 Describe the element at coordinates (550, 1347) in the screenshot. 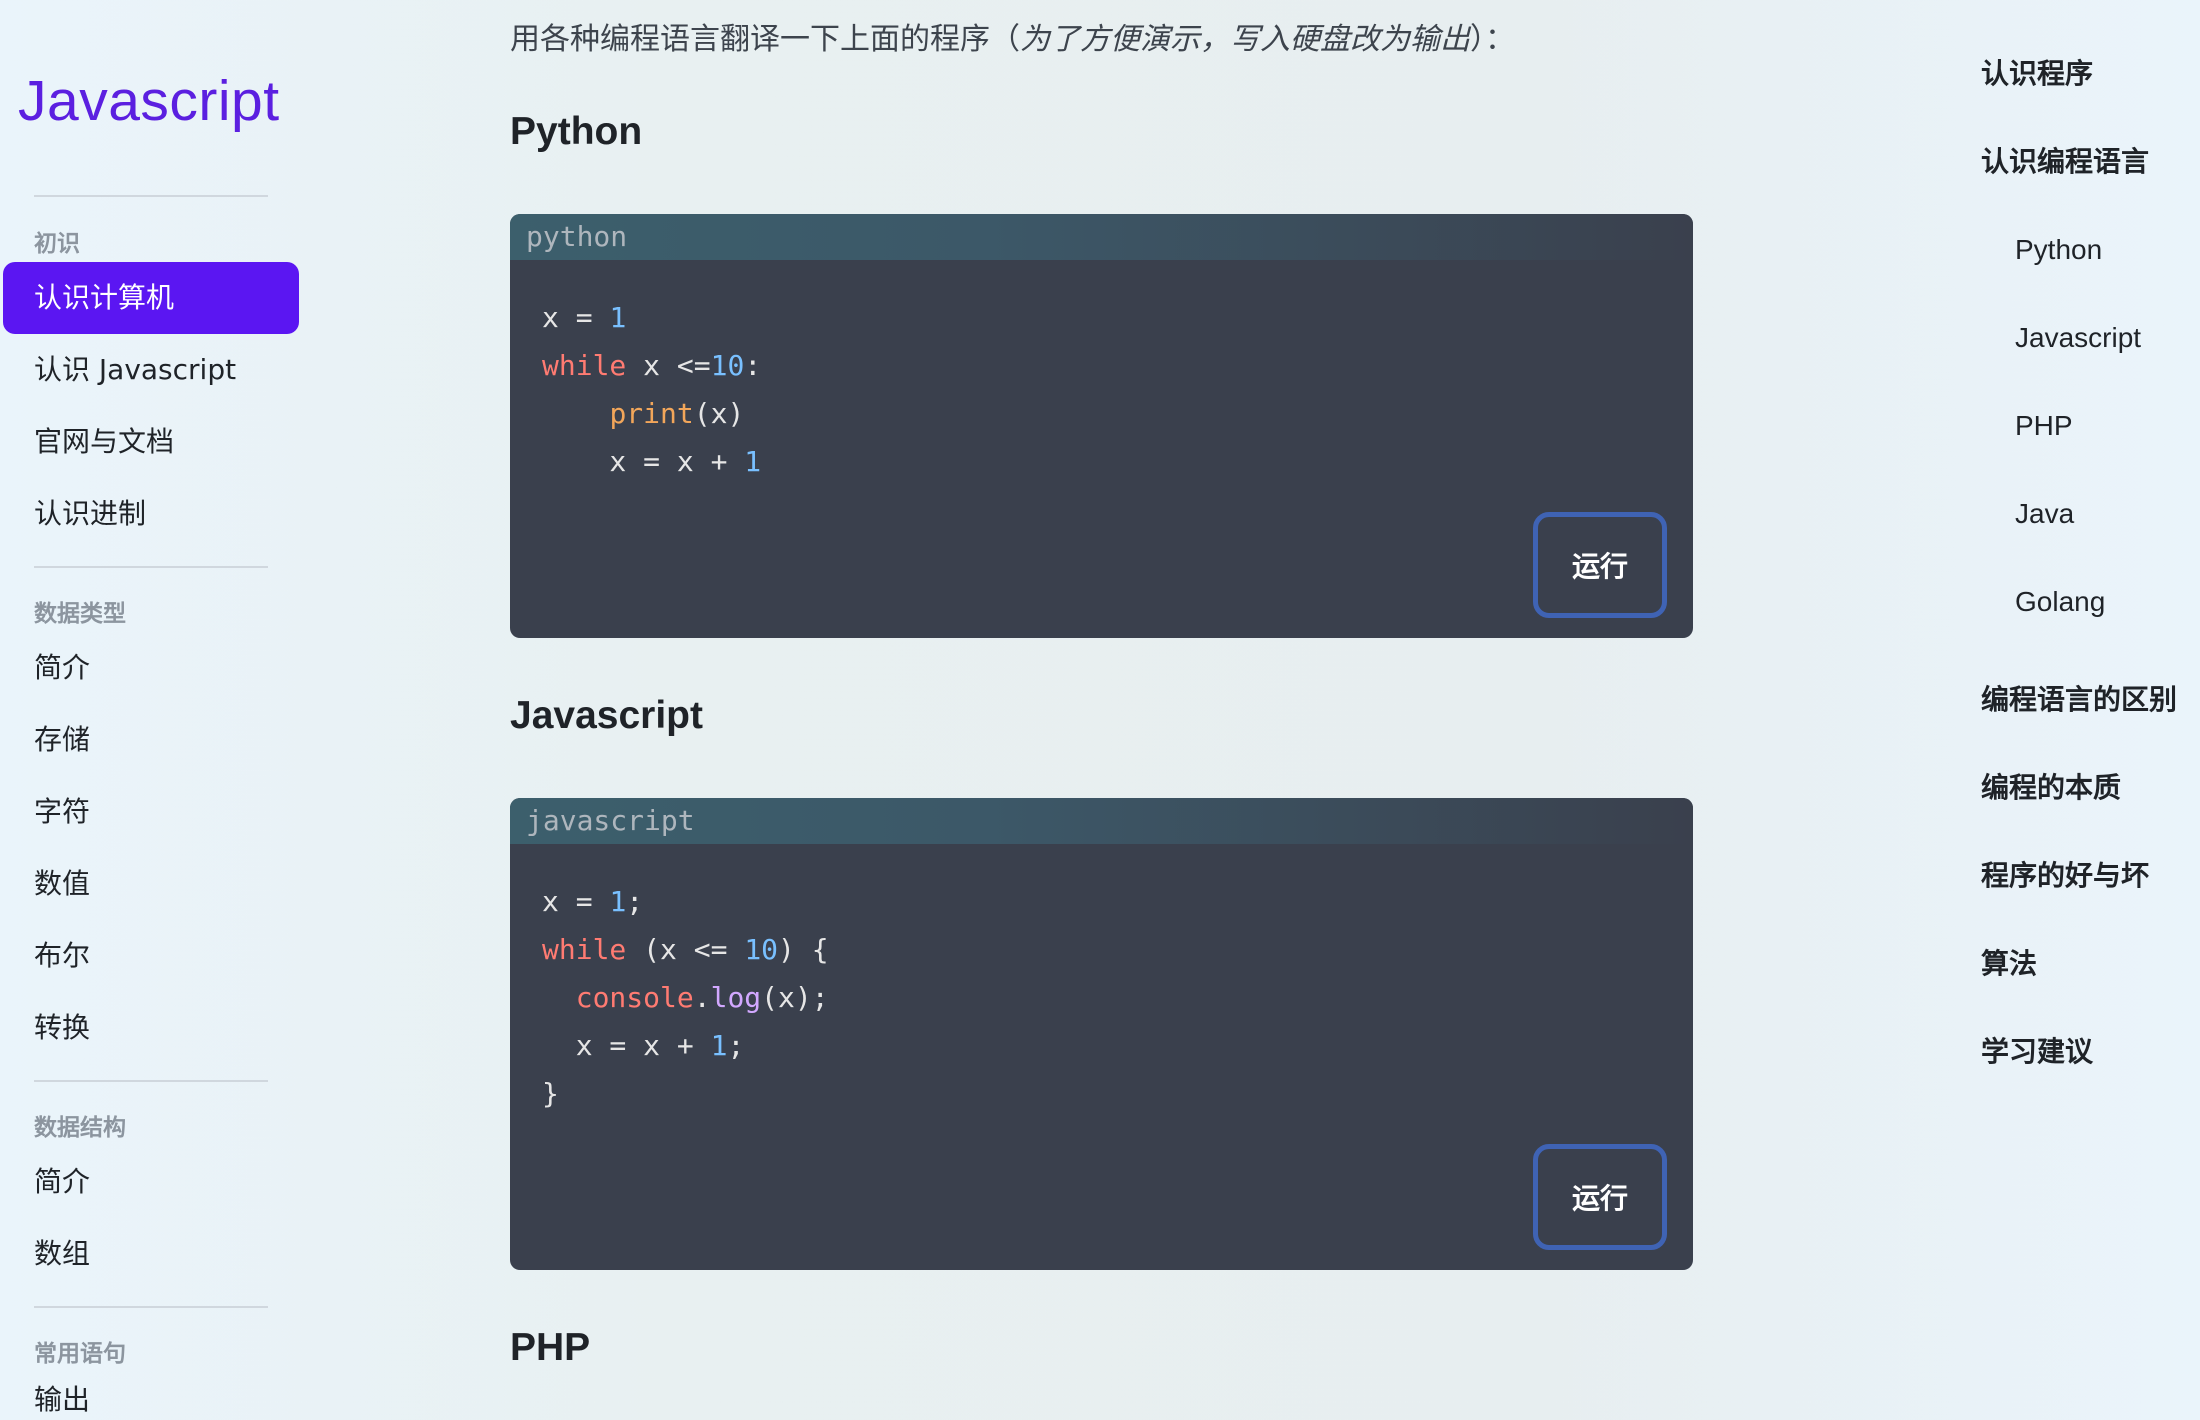

I see `section-heading-php: PHP` at that location.